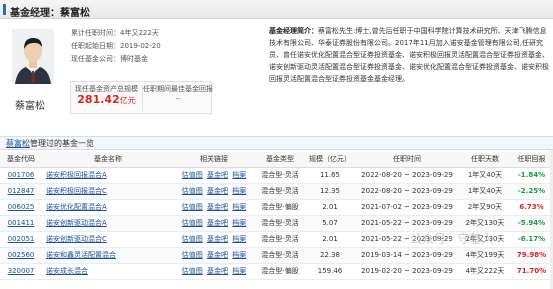  What do you see at coordinates (293, 31) in the screenshot?
I see `intro-label: 基金经理简介：` at bounding box center [293, 31].